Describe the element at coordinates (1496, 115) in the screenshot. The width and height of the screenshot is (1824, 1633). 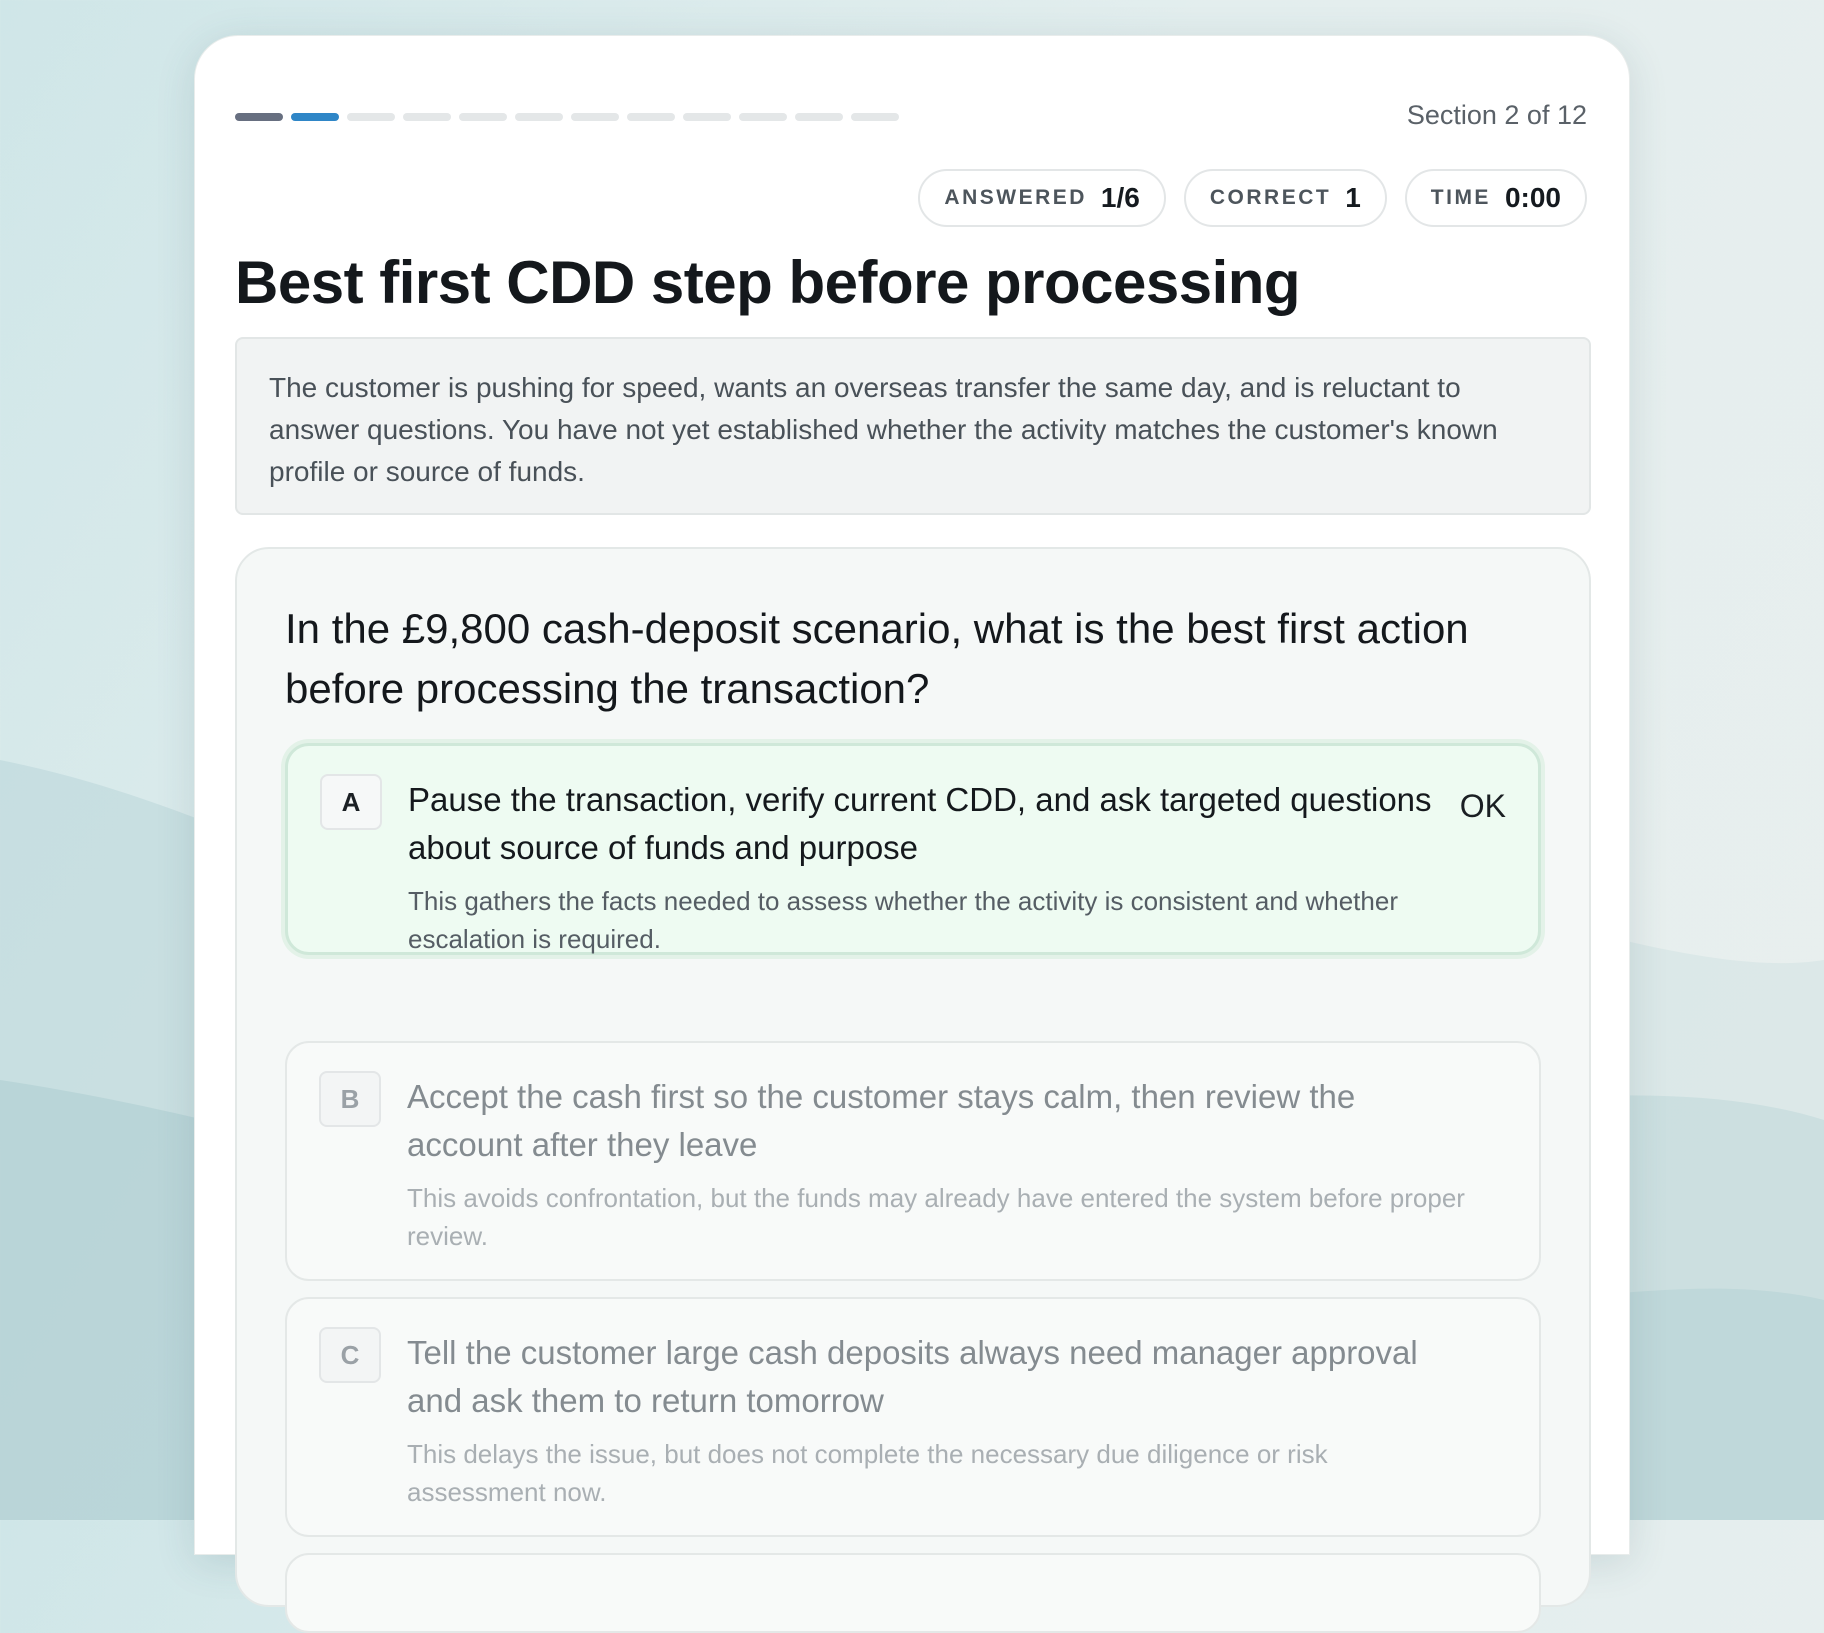
I see `section-indicator: Section 2 of 12` at that location.